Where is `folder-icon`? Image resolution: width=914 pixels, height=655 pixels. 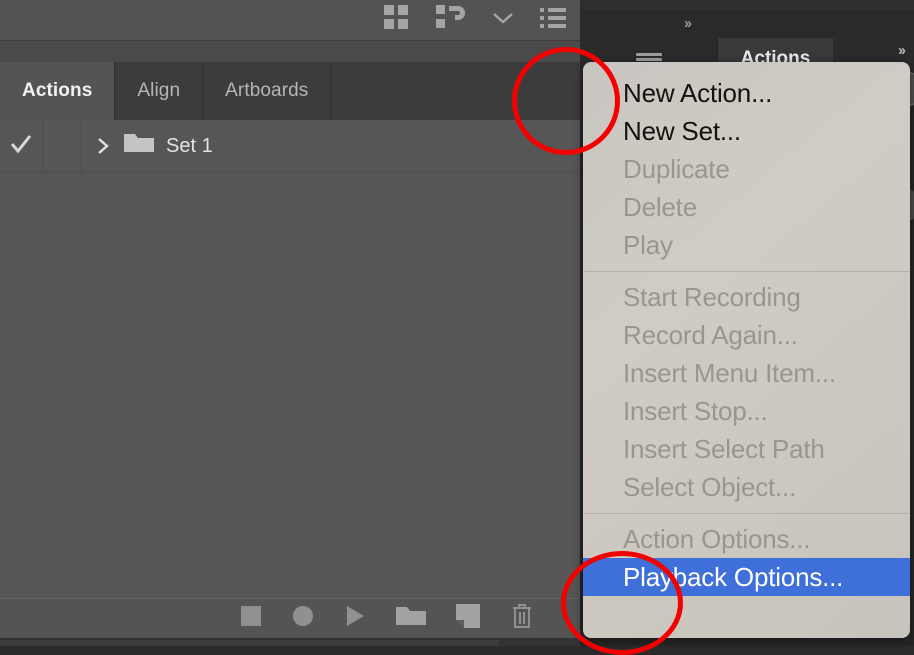 folder-icon is located at coordinates (139, 146).